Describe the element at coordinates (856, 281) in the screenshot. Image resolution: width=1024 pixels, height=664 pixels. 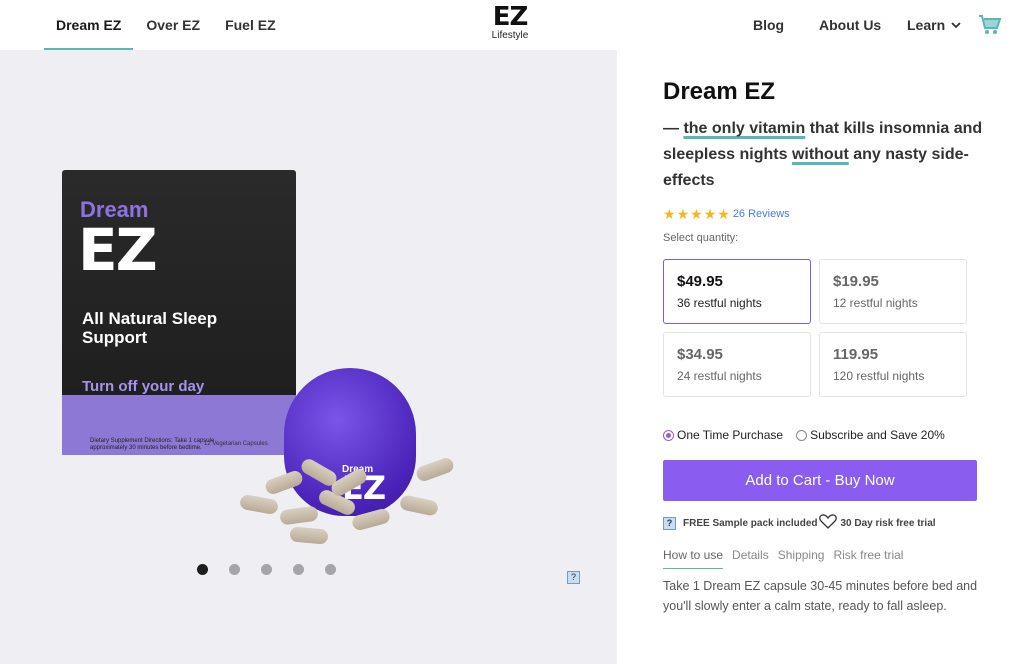
I see `option-price: $19.95` at that location.